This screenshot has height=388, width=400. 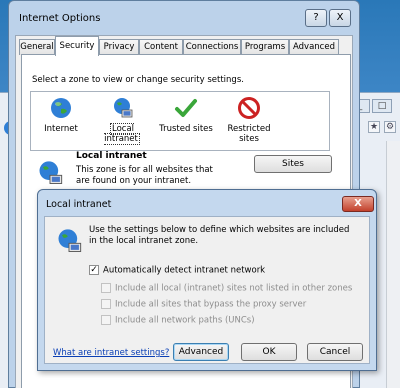 What do you see at coordinates (94, 270) in the screenshot?
I see `checkbox-checked: ✓` at bounding box center [94, 270].